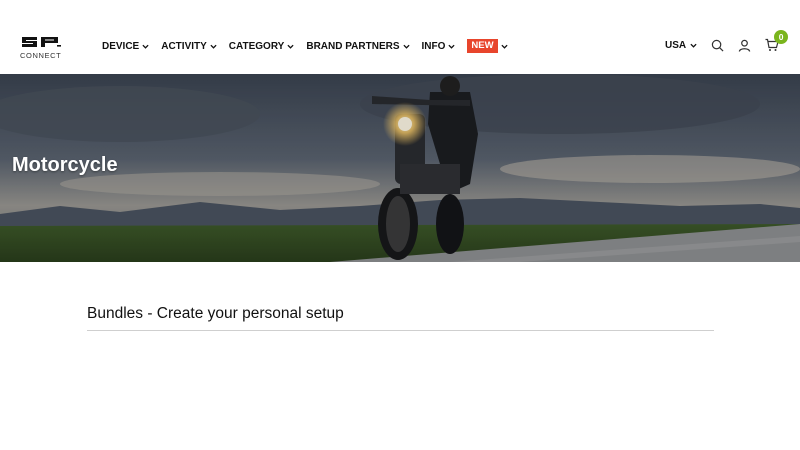 The image size is (800, 450). I want to click on nav-item-new: NEW, so click(487, 46).